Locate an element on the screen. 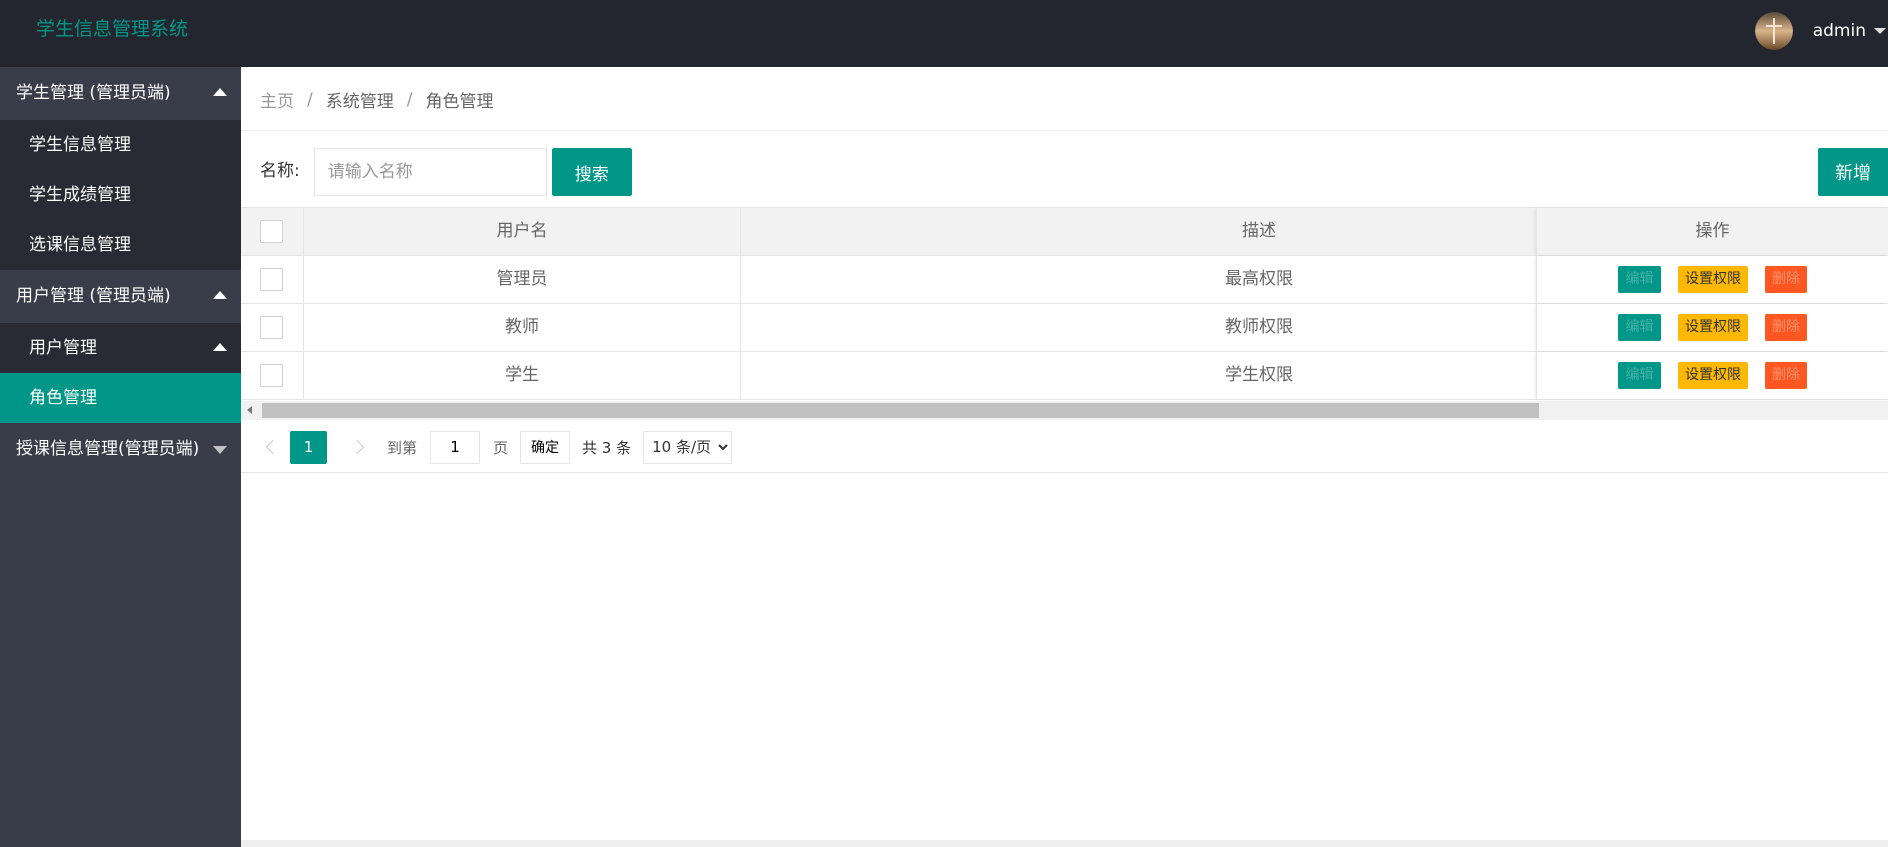  page-skip: 到第 页 确定 is located at coordinates (479, 447).